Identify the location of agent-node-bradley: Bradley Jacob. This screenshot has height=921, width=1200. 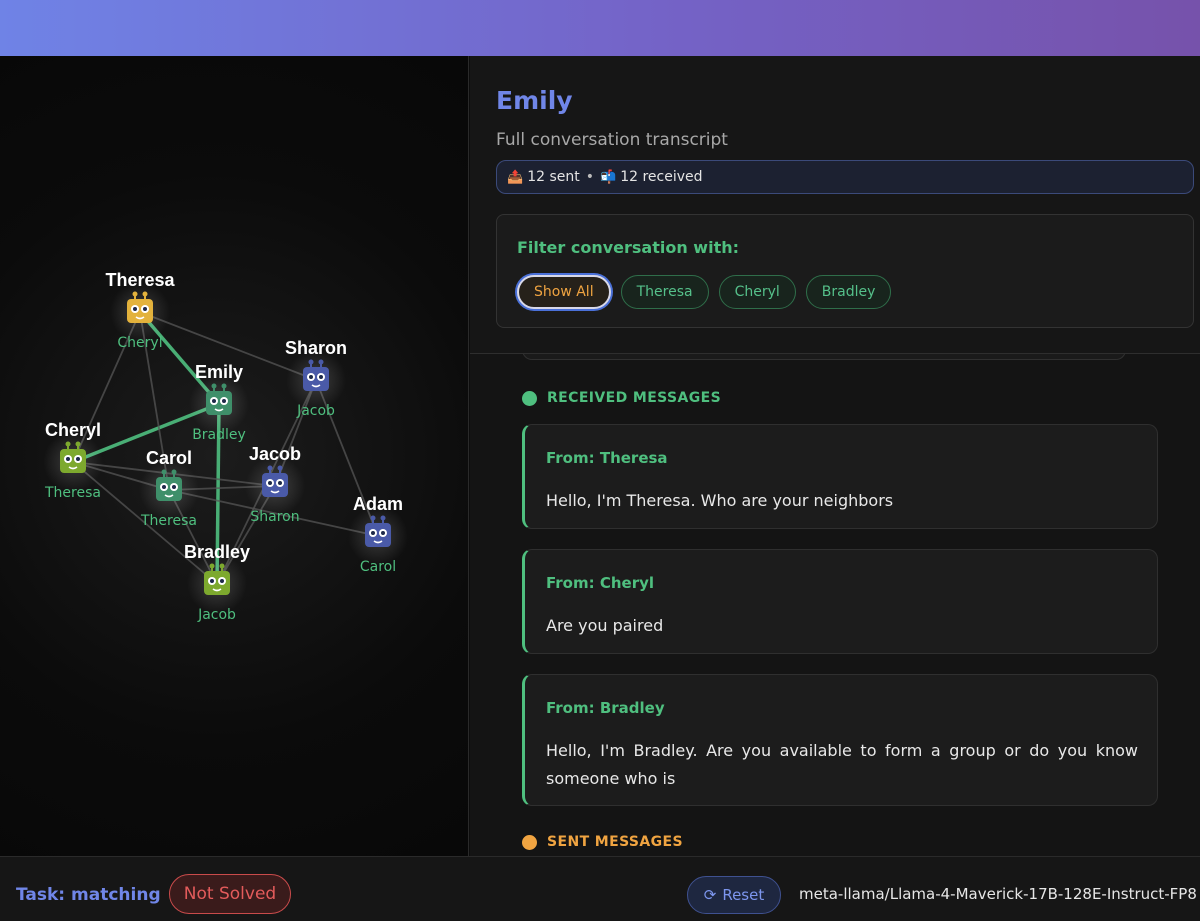
(217, 582).